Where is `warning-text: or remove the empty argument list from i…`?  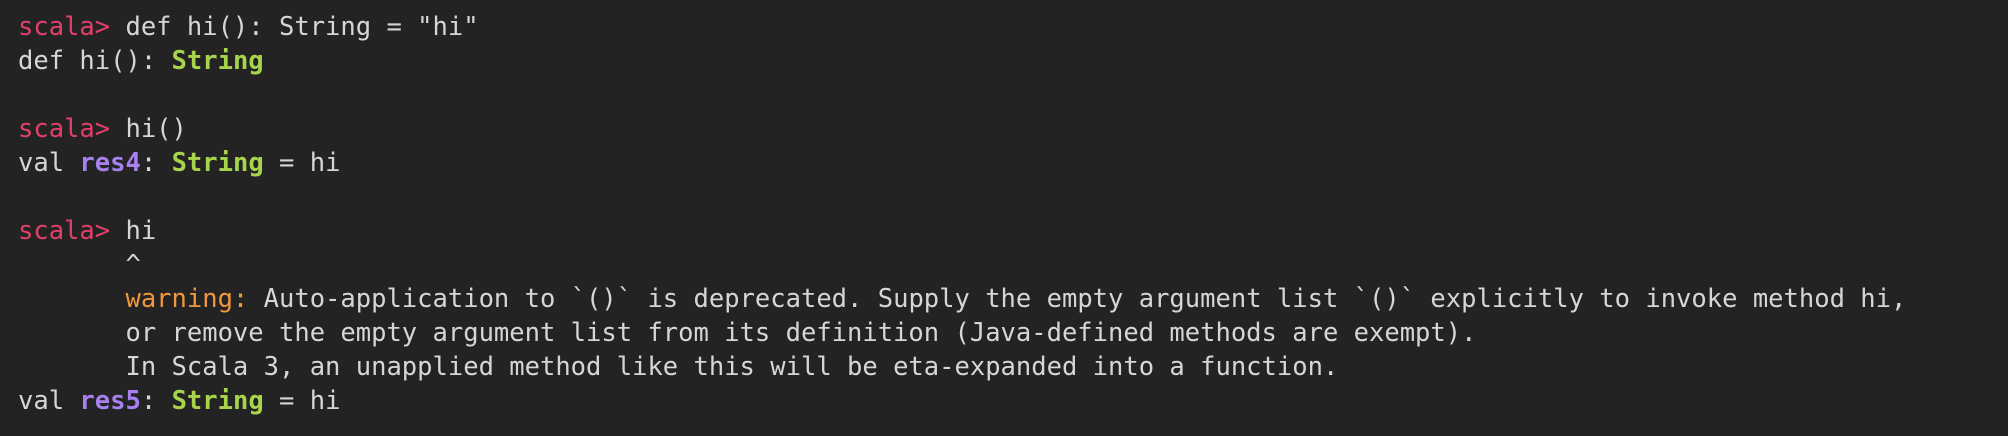 warning-text: or remove the empty argument list from i… is located at coordinates (747, 333).